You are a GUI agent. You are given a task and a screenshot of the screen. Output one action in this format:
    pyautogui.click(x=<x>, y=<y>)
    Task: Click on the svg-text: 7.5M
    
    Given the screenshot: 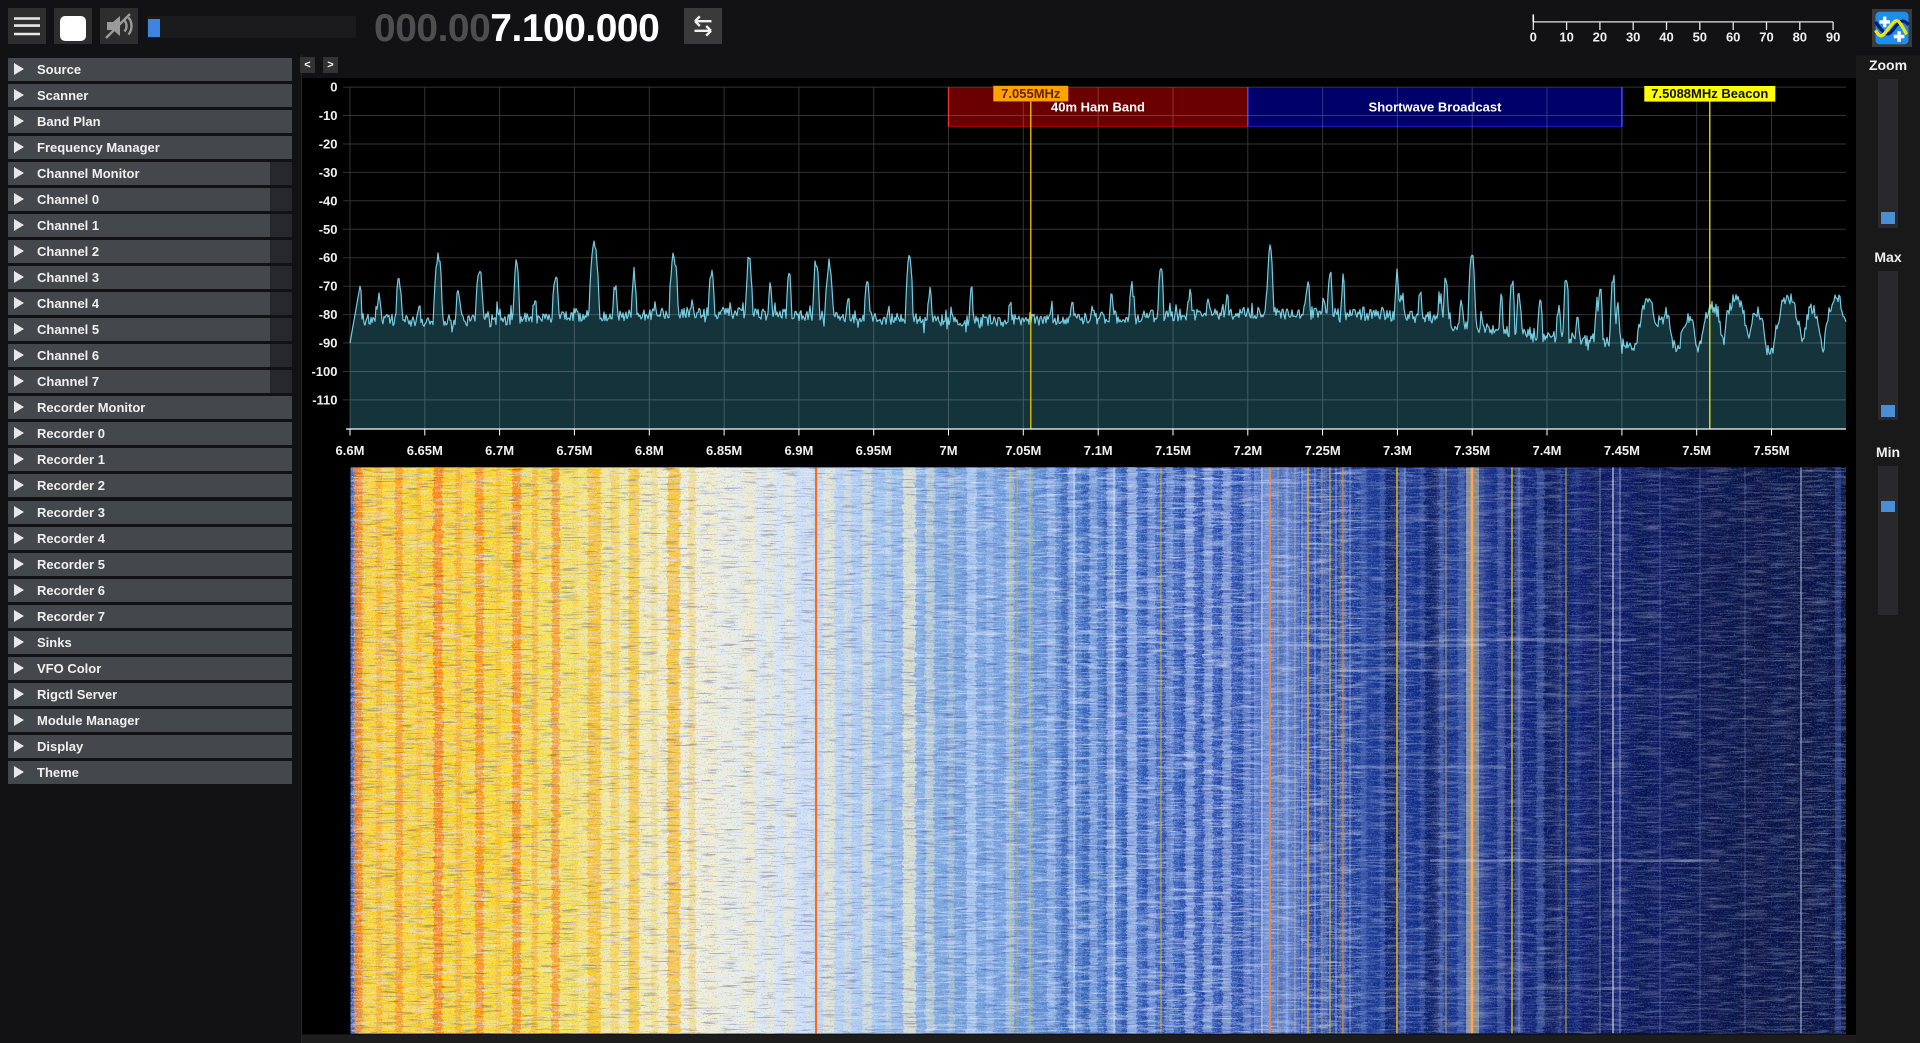 What is the action you would take?
    pyautogui.click(x=1696, y=450)
    